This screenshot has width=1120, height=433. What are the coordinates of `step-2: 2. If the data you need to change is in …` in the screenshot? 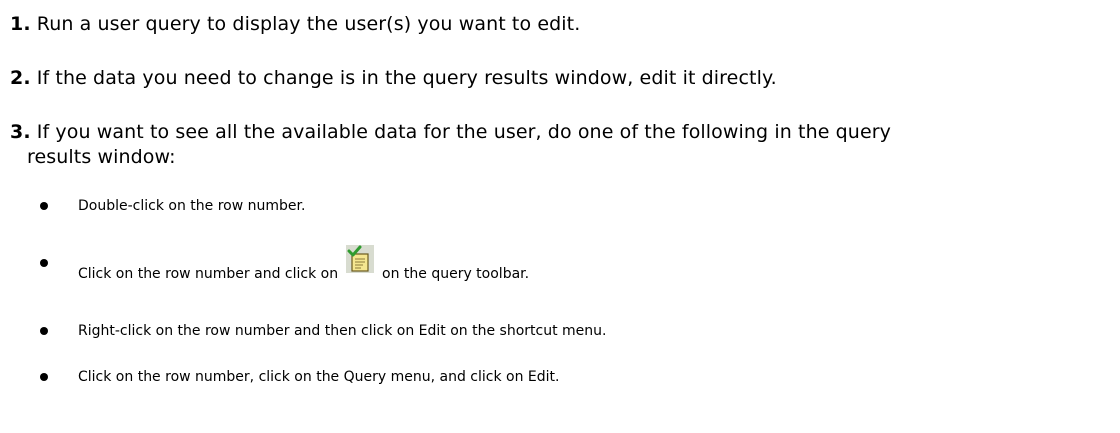 It's located at (561, 78).